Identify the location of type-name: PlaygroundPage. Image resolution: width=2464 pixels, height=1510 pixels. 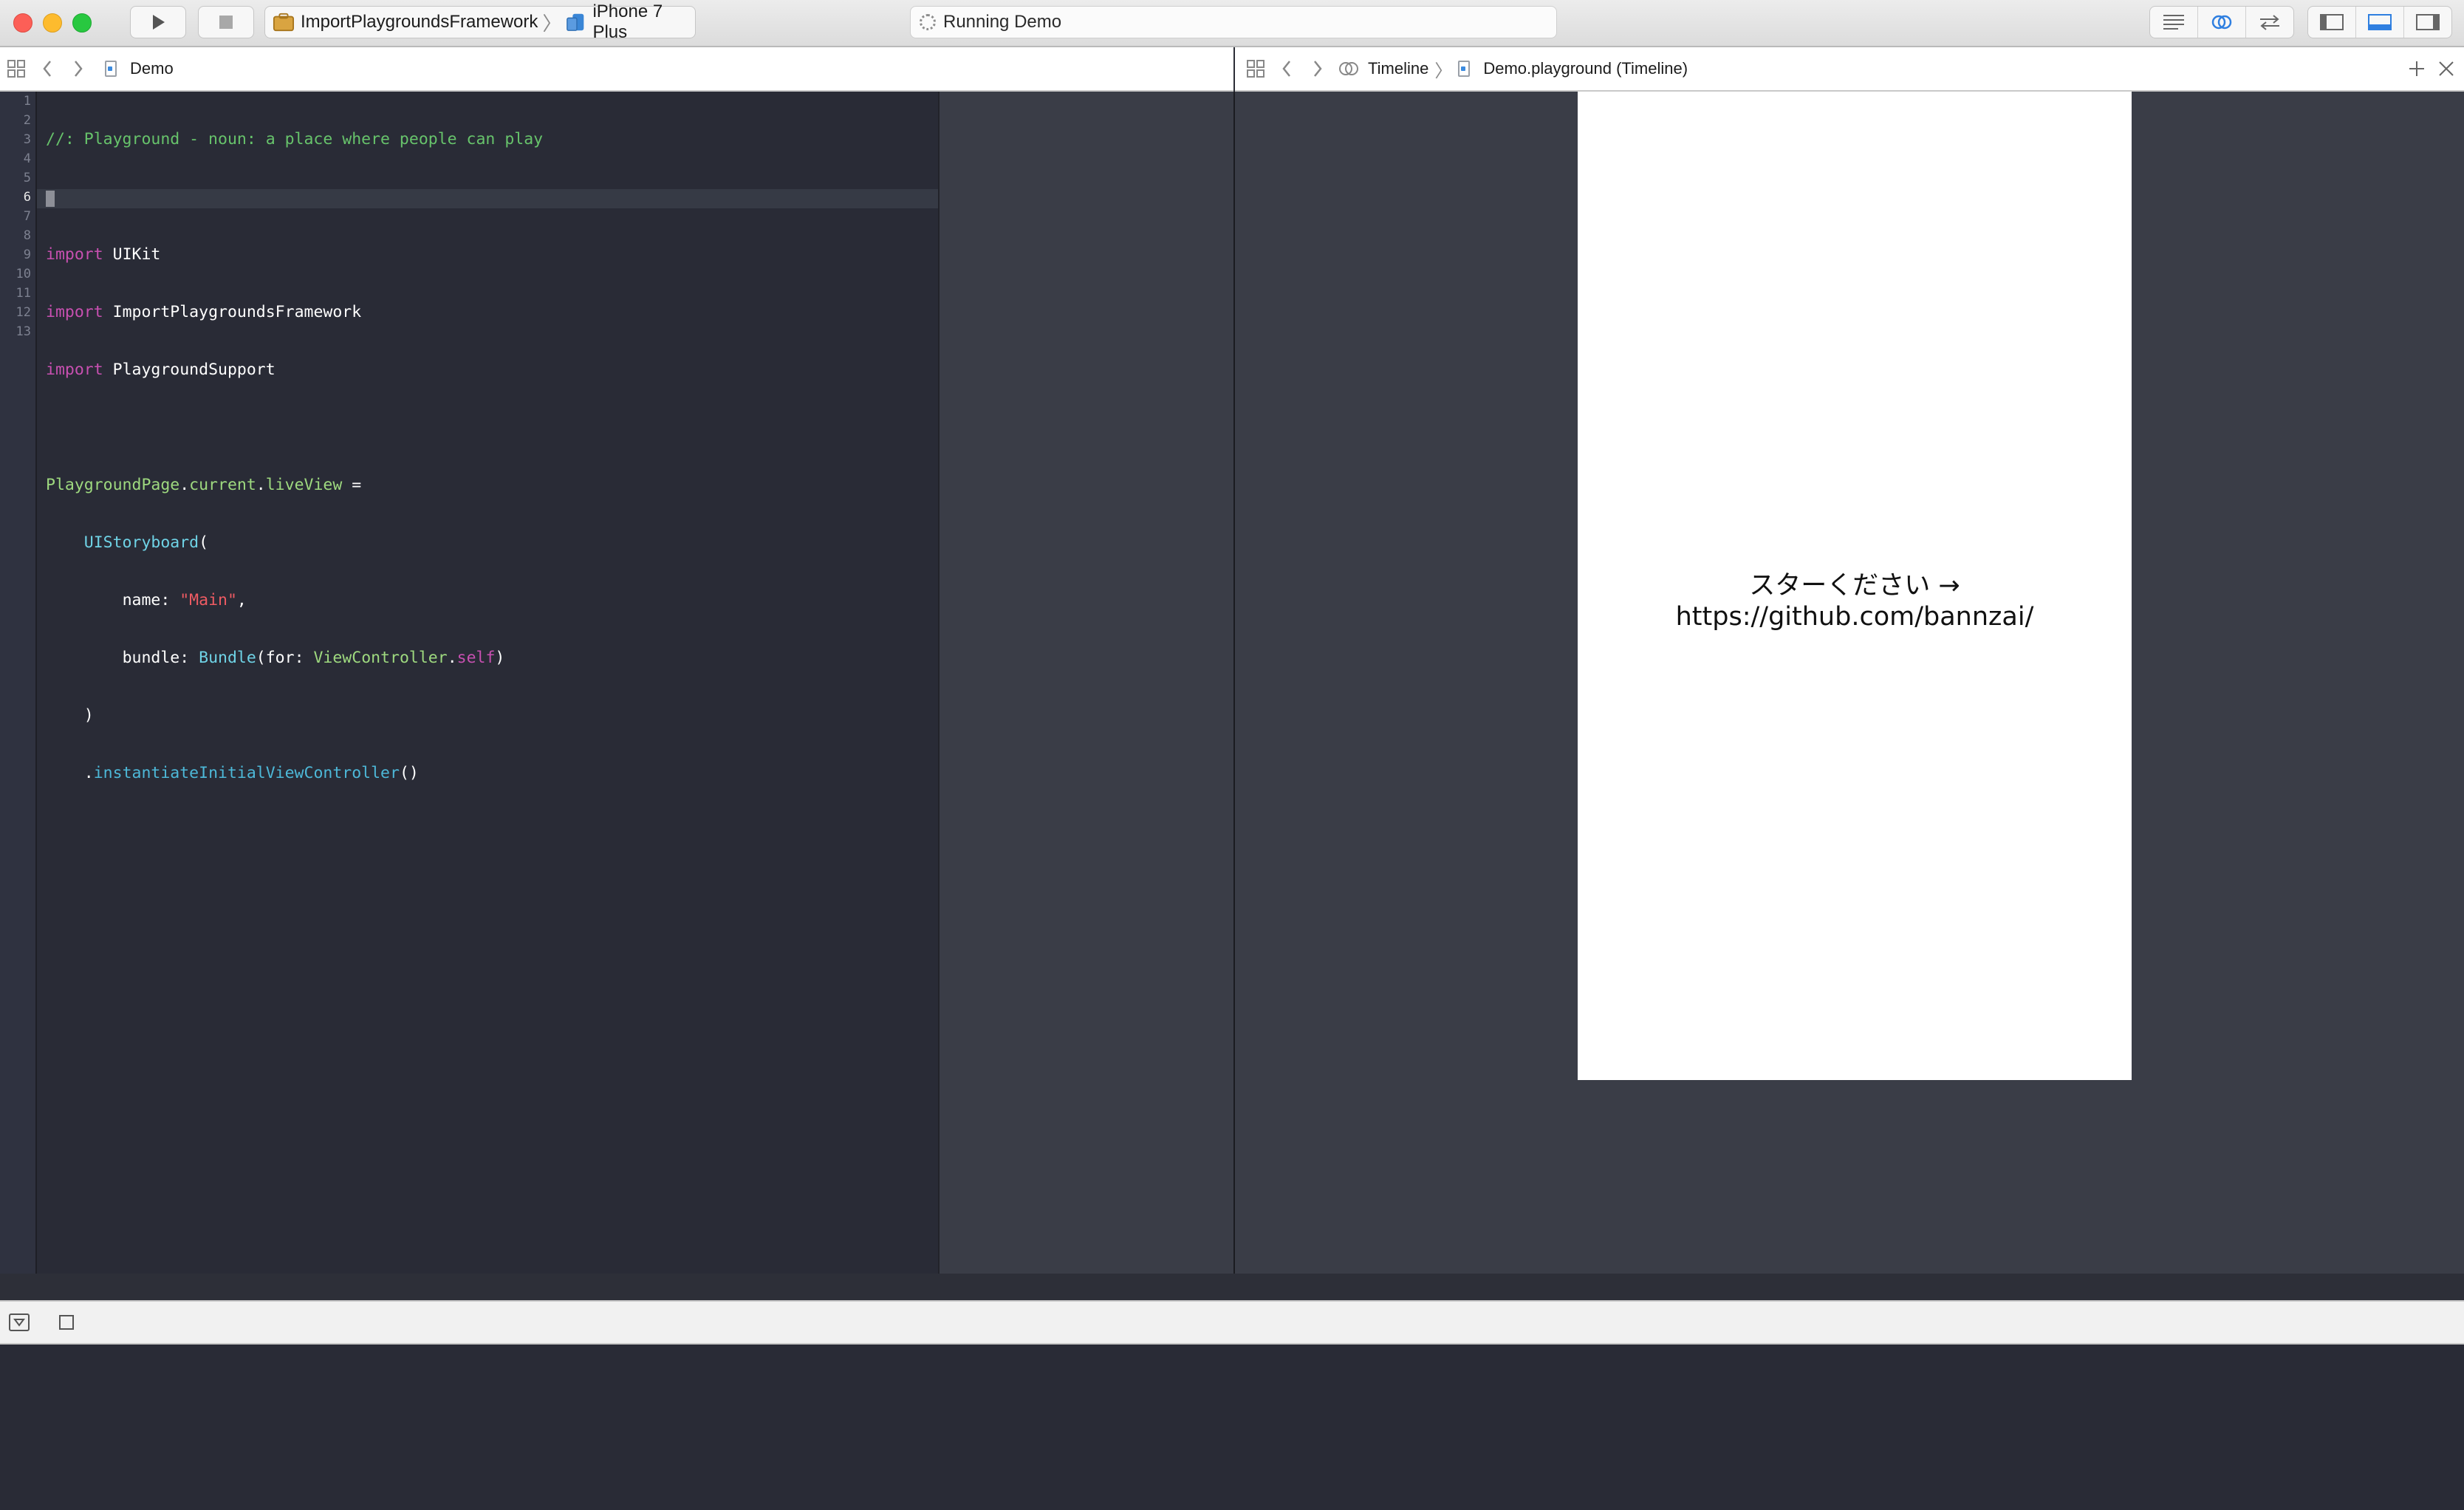
(113, 485).